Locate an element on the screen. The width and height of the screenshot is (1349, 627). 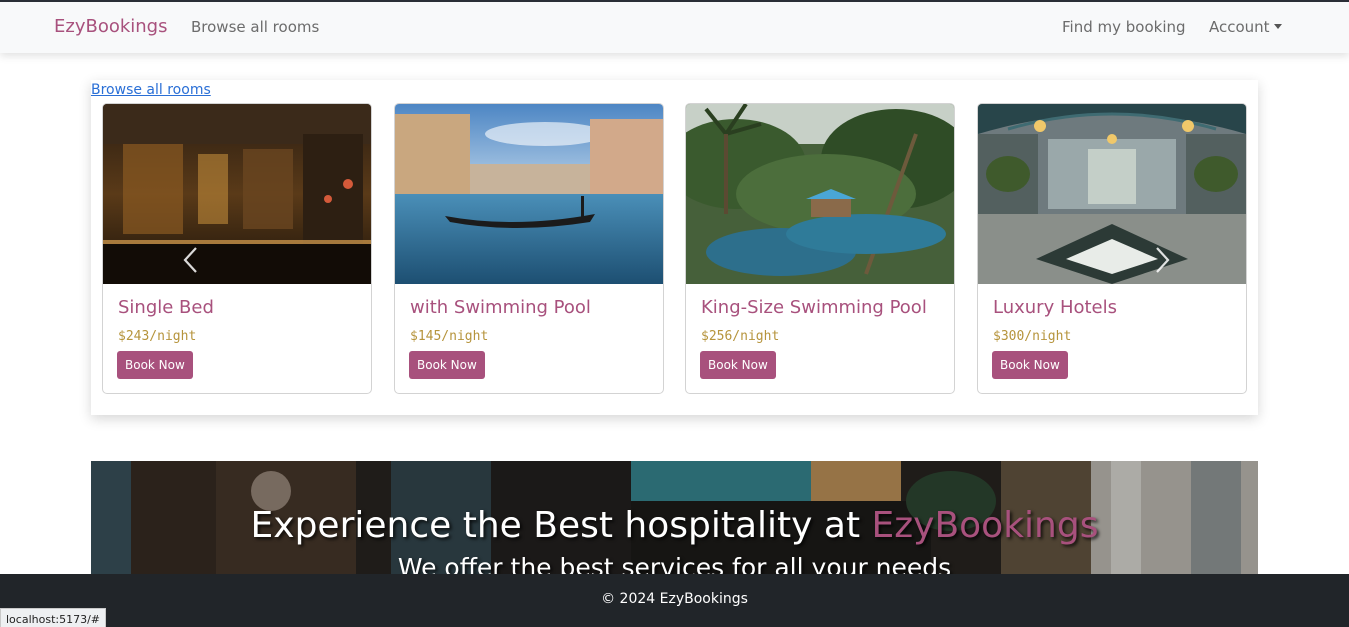
chevron-right-icon is located at coordinates (1162, 260).